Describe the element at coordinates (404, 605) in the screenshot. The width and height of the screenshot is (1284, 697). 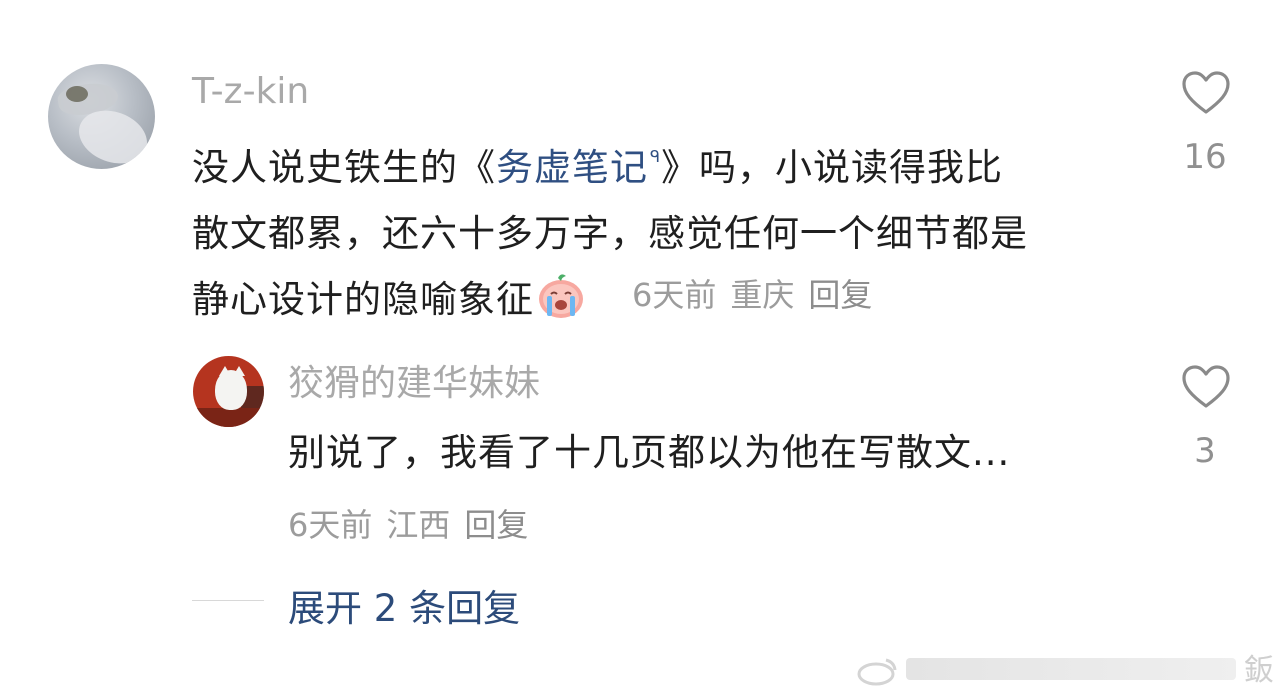
I see `expand-replies-button: 展开 2 条回复` at that location.